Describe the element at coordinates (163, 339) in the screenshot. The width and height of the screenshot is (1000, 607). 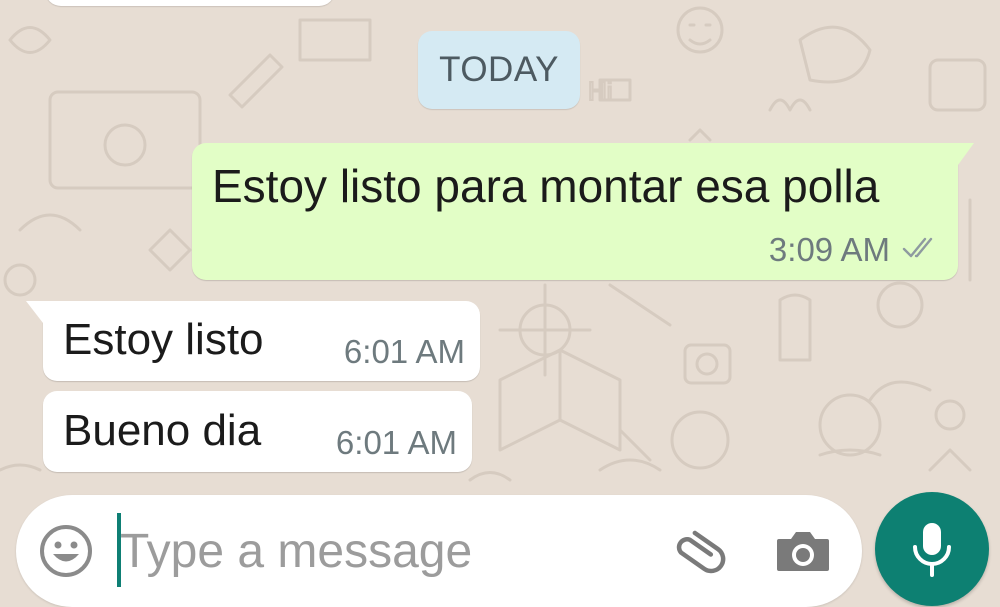
I see `message-text: Estoy listo` at that location.